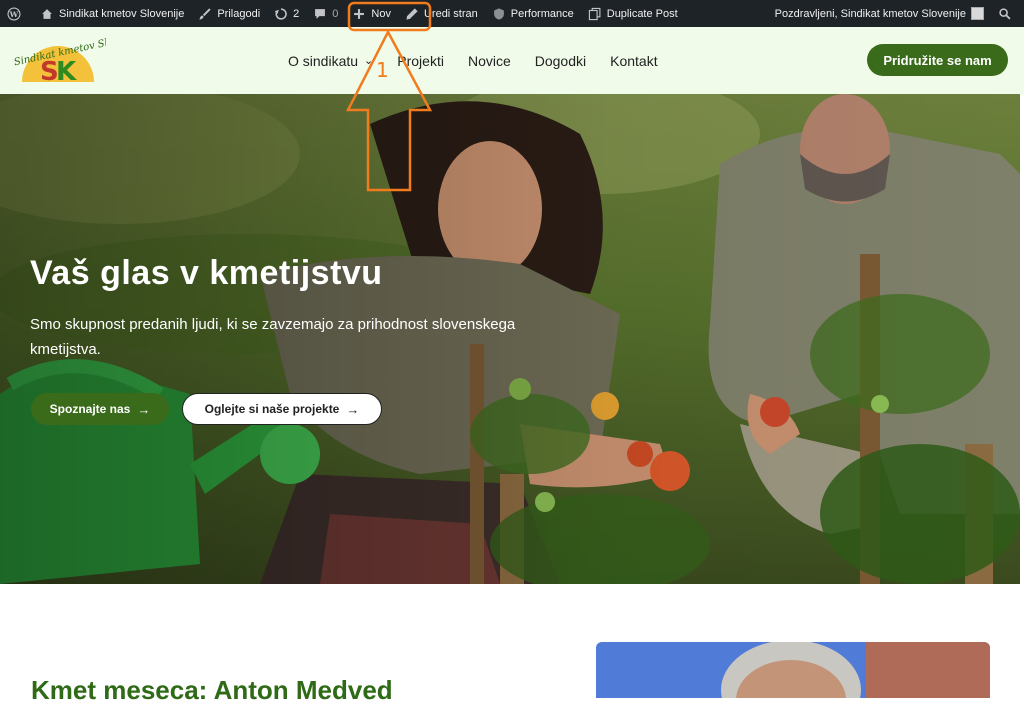 The image size is (1024, 706). I want to click on refresh-icon, so click(280, 13).